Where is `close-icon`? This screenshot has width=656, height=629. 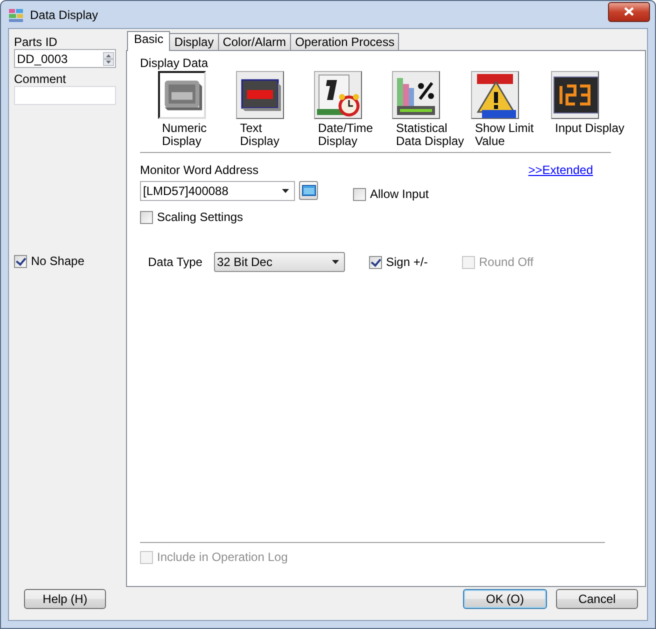
close-icon is located at coordinates (629, 11).